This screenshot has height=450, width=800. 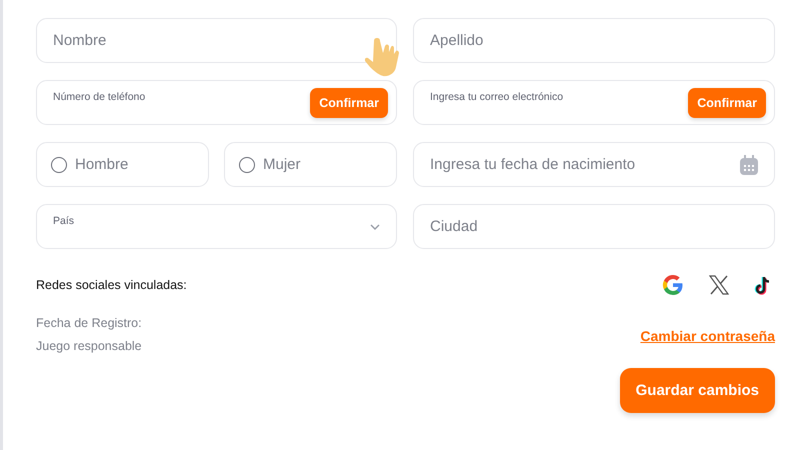 What do you see at coordinates (282, 164) in the screenshot?
I see `option-label: Mujer` at bounding box center [282, 164].